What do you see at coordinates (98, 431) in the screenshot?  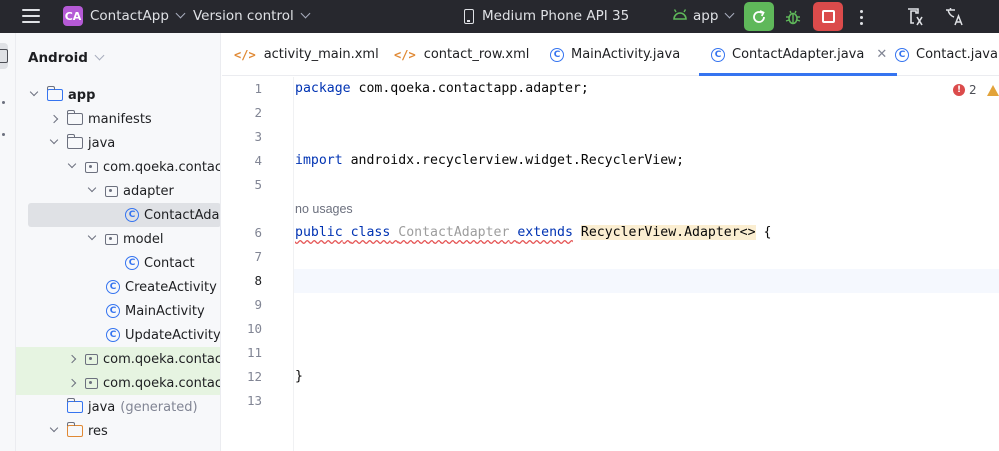 I see `tree-node-label: res` at bounding box center [98, 431].